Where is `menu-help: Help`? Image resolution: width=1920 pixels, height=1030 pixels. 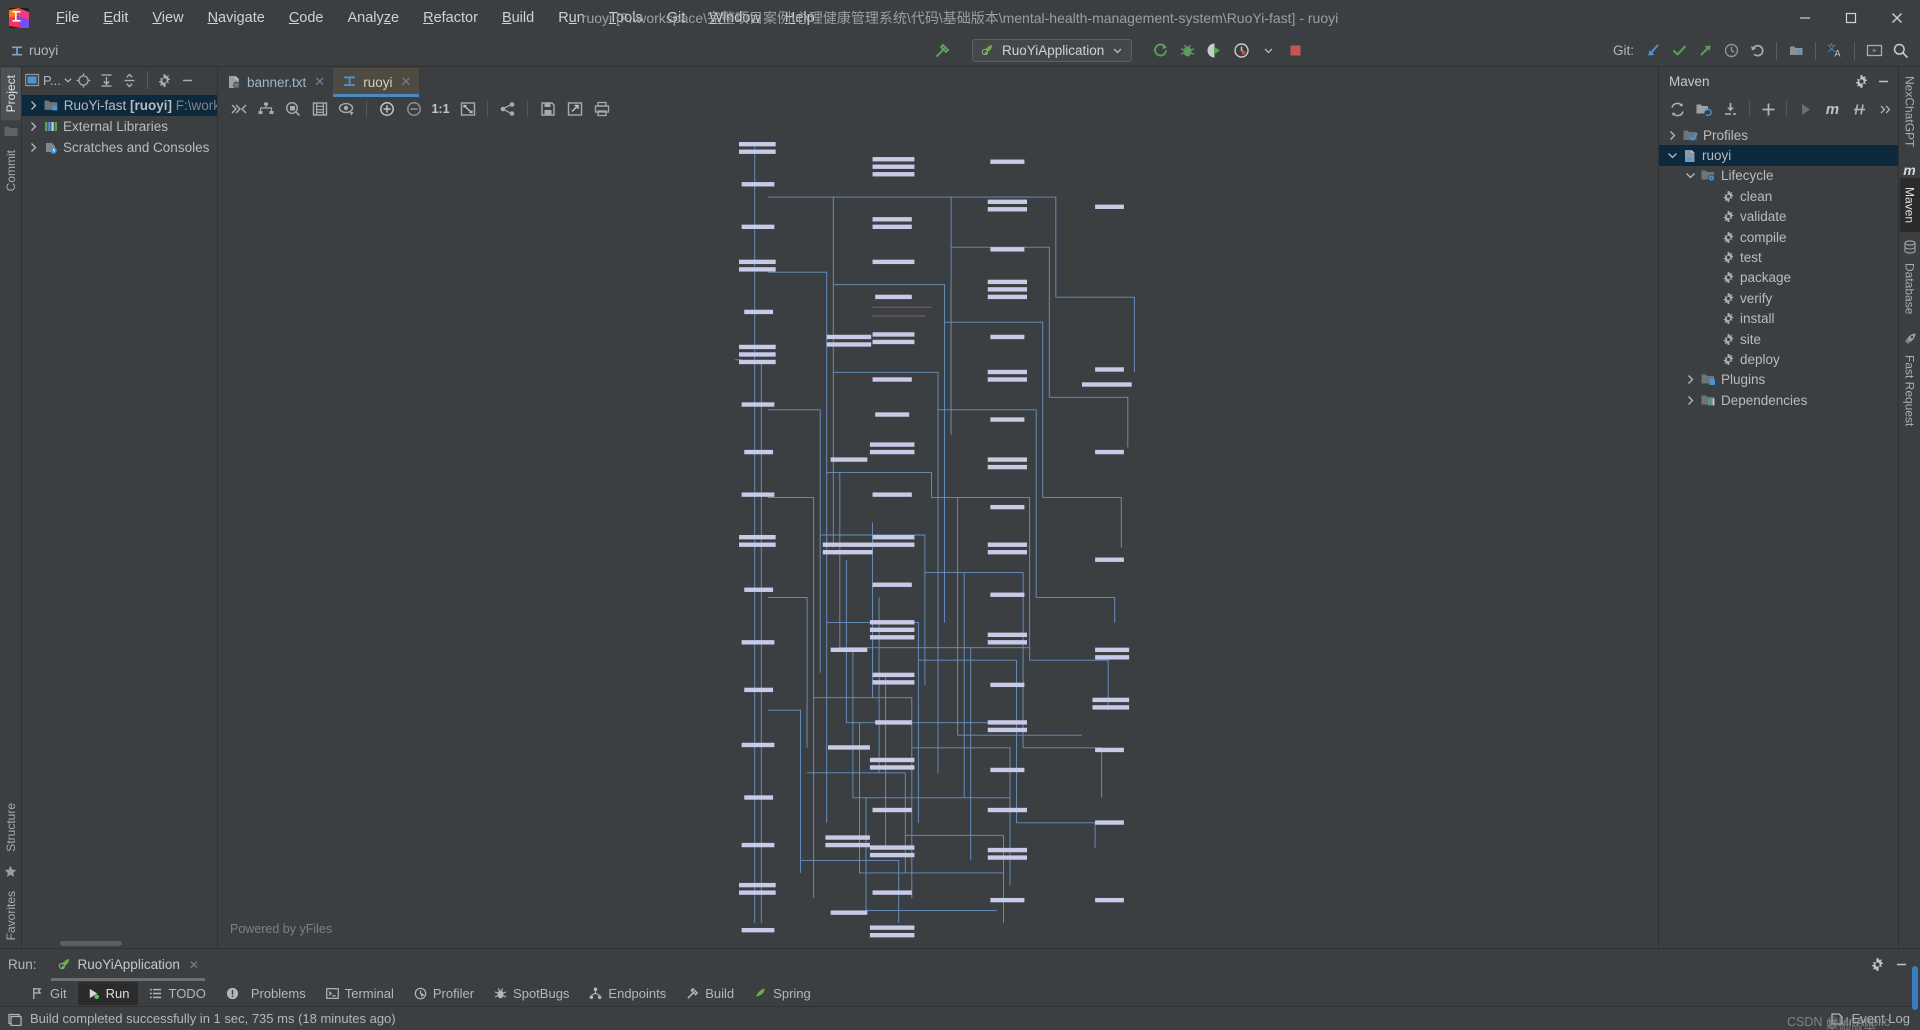 menu-help: Help is located at coordinates (800, 18).